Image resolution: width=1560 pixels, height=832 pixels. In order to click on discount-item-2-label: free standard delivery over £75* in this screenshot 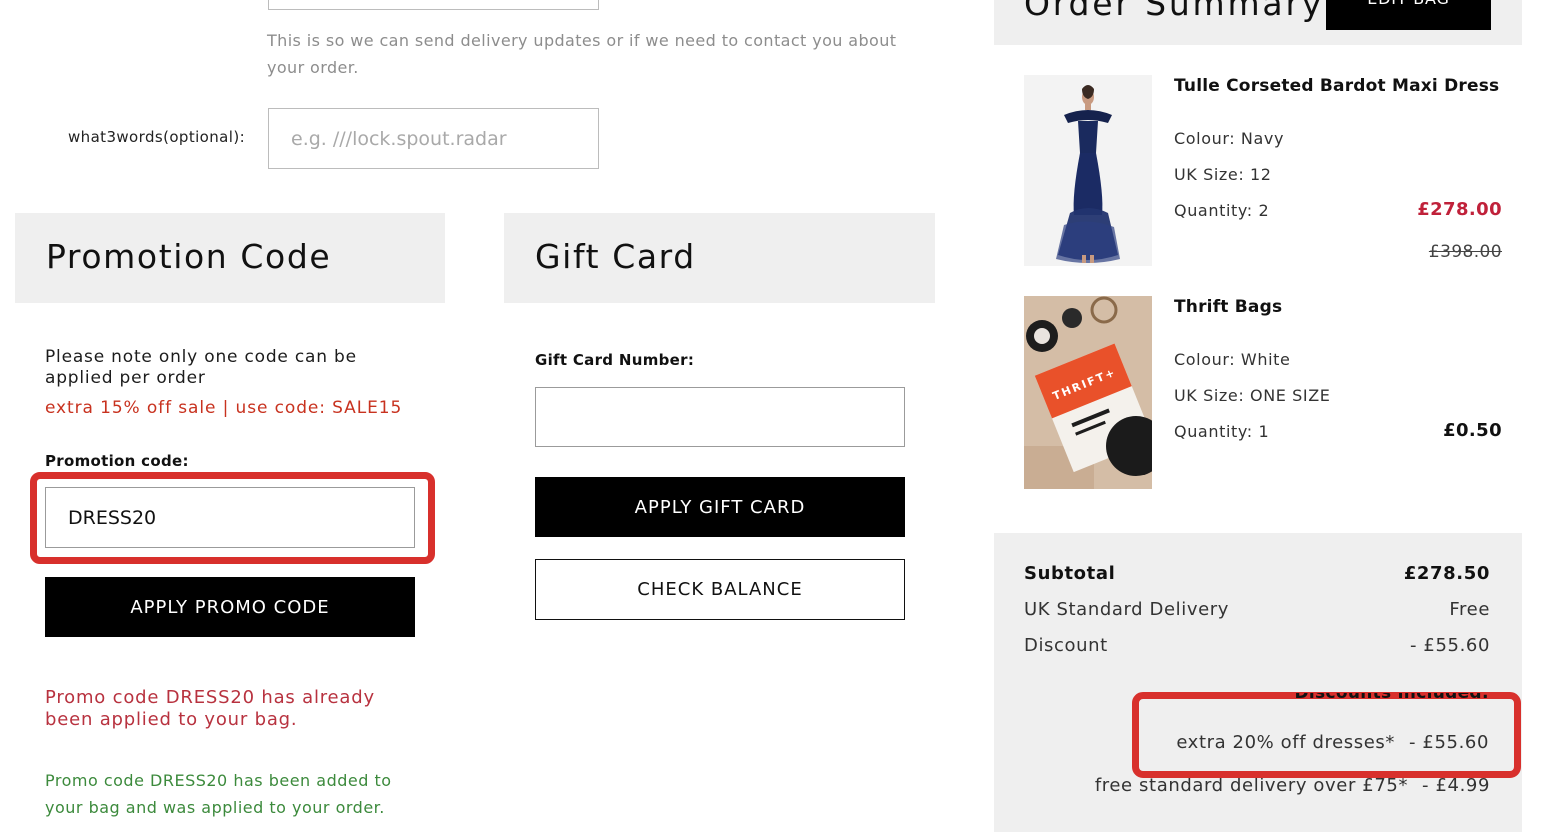, I will do `click(1251, 785)`.